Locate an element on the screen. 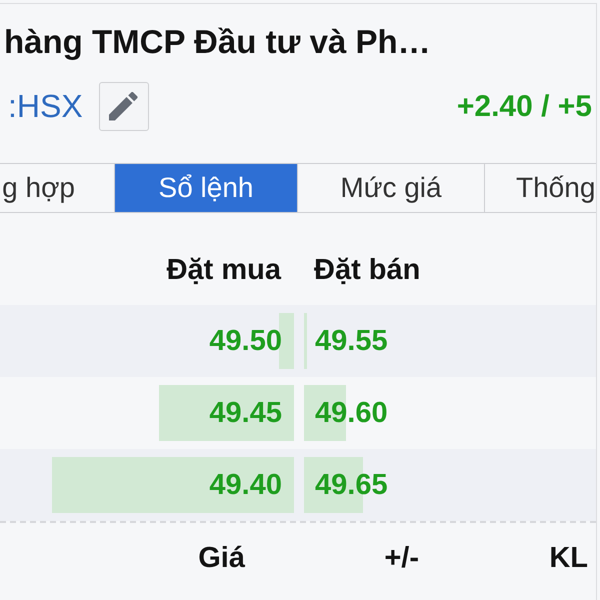  column-header: Đặt mua is located at coordinates (223, 270).